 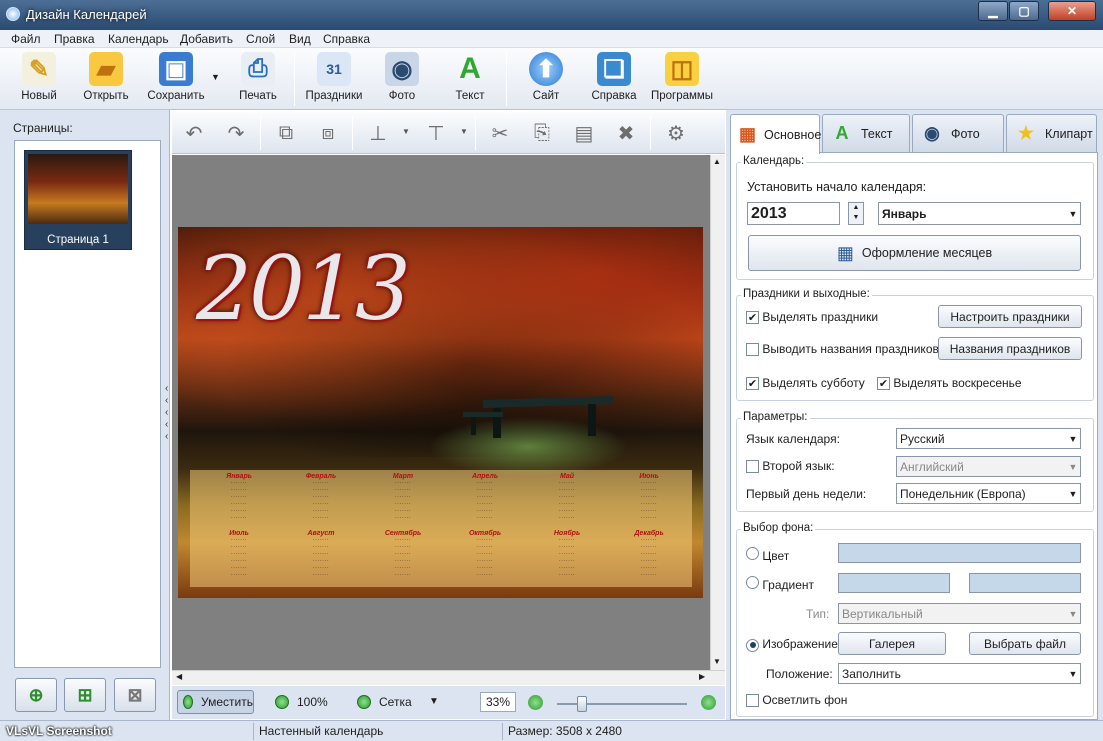 I want to click on zoom-out-icon, so click(x=708, y=702).